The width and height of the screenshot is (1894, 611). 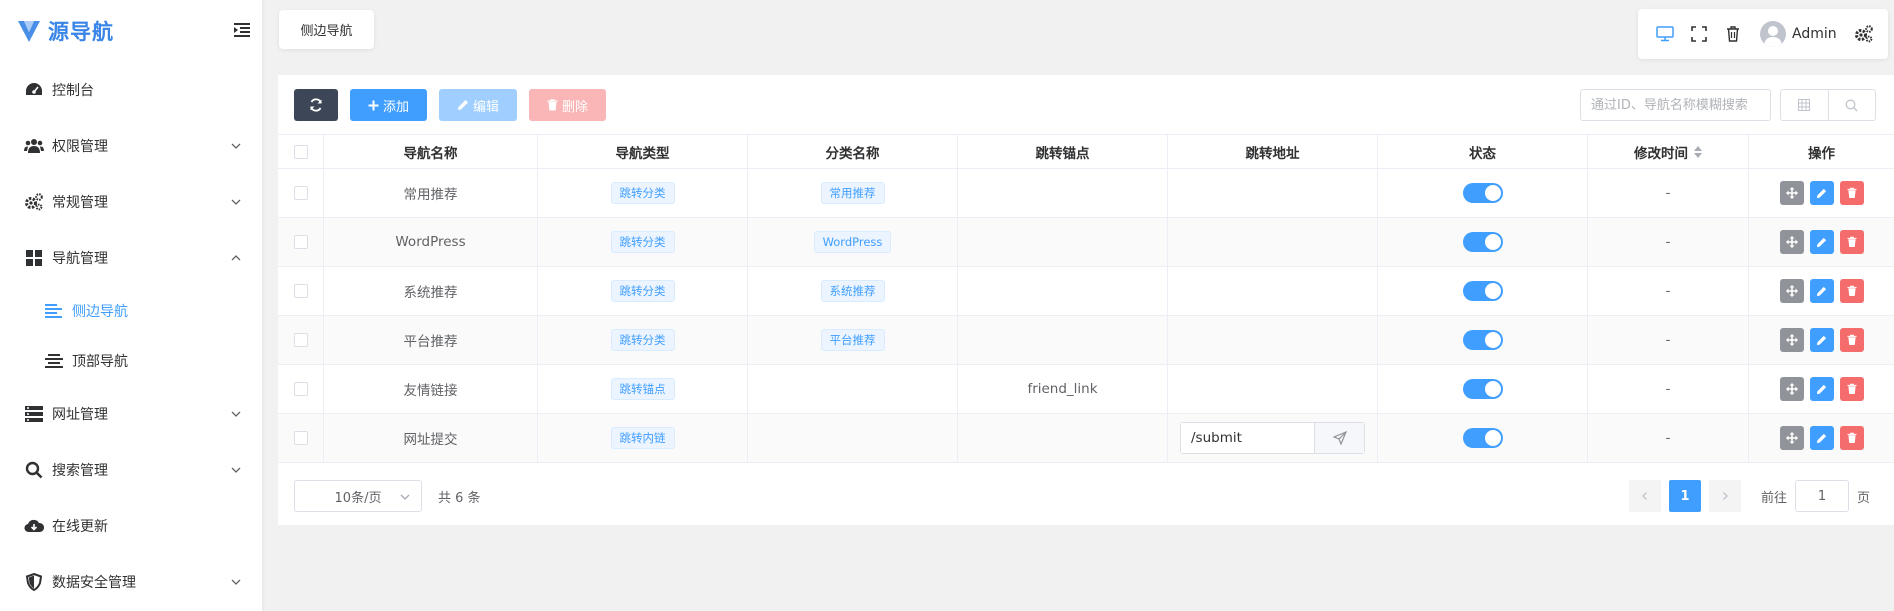 I want to click on prev-page-button, so click(x=1645, y=496).